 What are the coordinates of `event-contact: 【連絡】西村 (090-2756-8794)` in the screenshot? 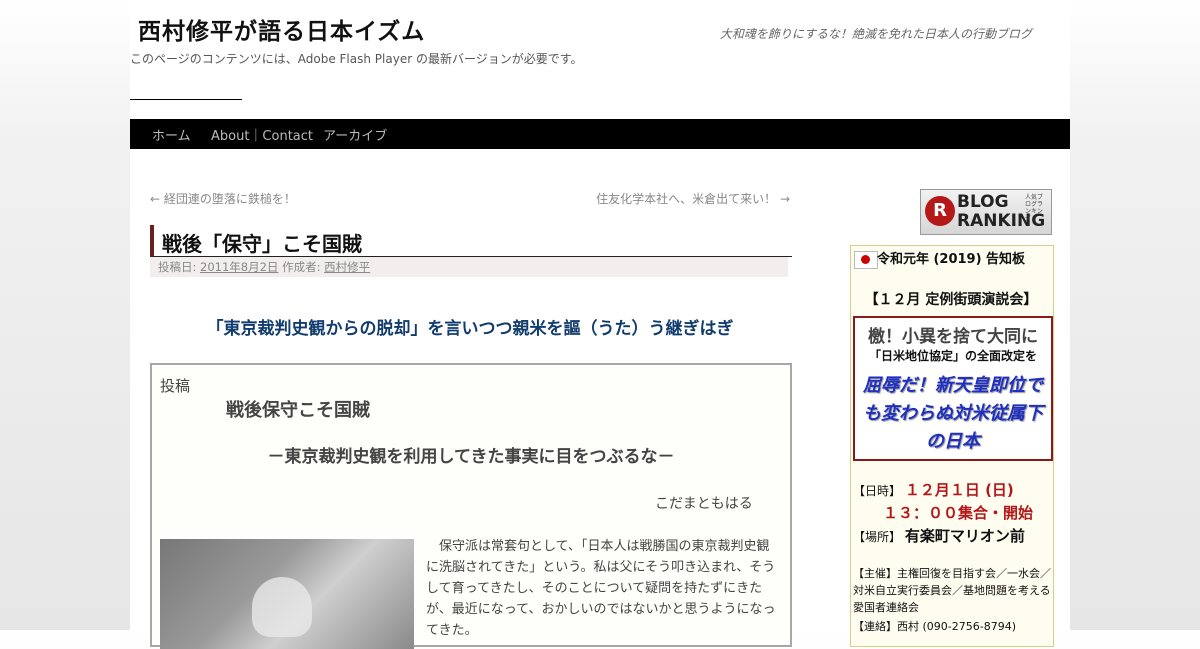 It's located at (935, 626).